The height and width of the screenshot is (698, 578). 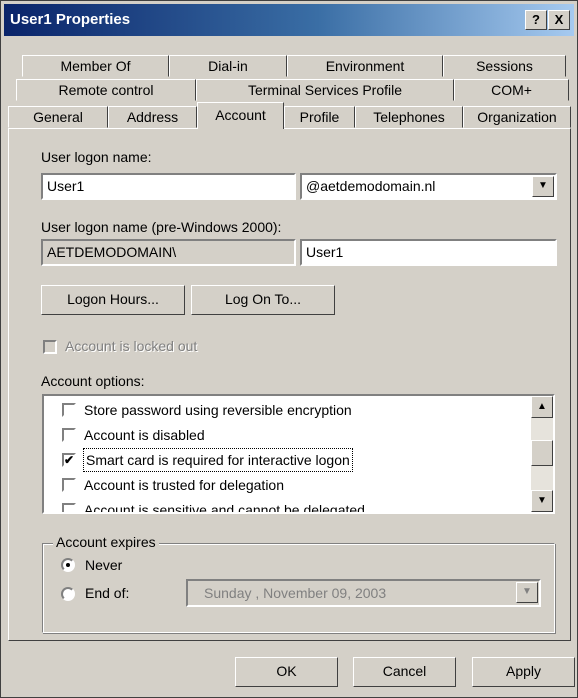 I want to click on tab-general: General, so click(x=58, y=117).